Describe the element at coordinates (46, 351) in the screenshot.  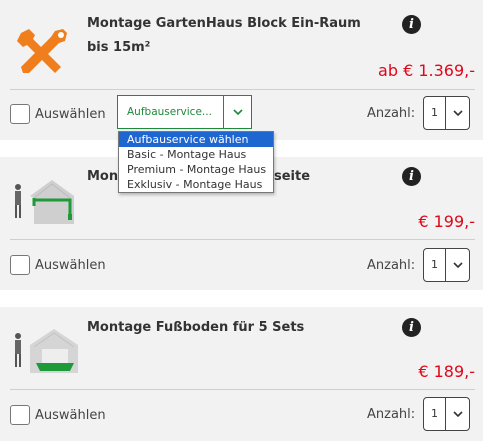
I see `house-floor-icon` at that location.